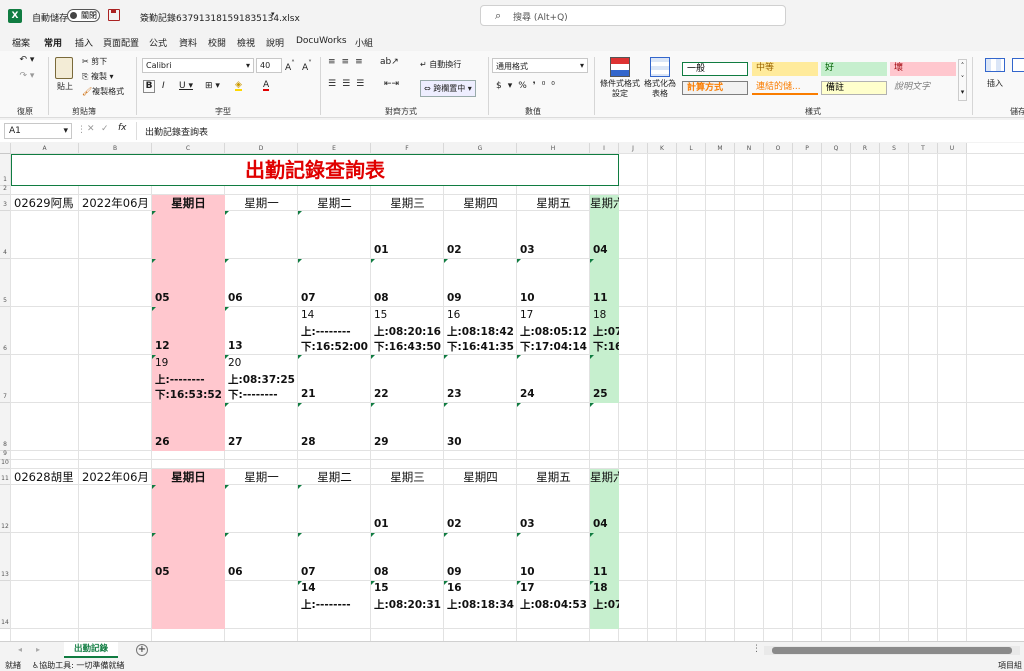 The width and height of the screenshot is (1024, 671). What do you see at coordinates (448, 88) in the screenshot?
I see `merge-center-button: ⇔ 跨欄置中 ▾` at bounding box center [448, 88].